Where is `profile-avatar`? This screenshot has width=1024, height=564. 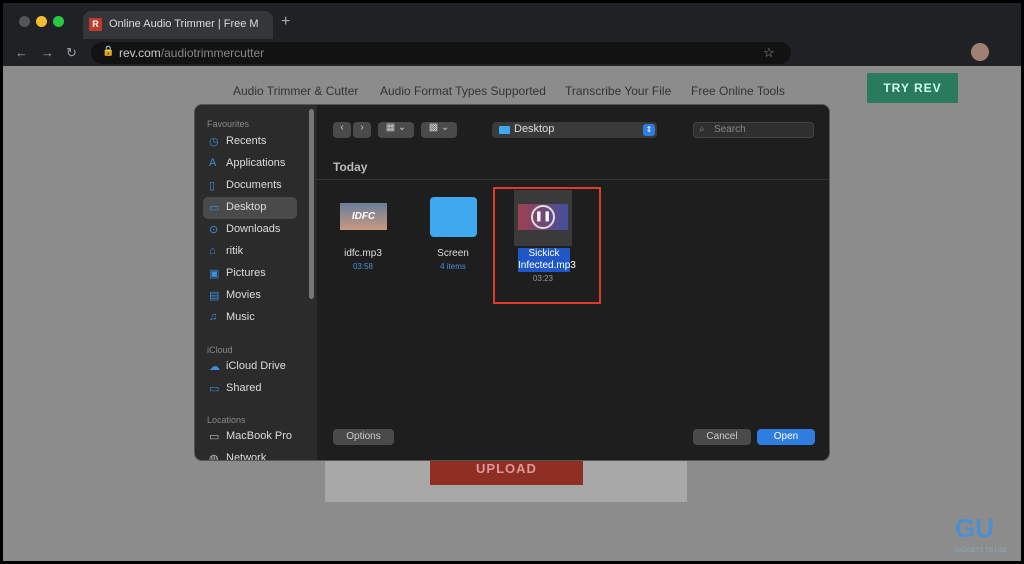 profile-avatar is located at coordinates (980, 52).